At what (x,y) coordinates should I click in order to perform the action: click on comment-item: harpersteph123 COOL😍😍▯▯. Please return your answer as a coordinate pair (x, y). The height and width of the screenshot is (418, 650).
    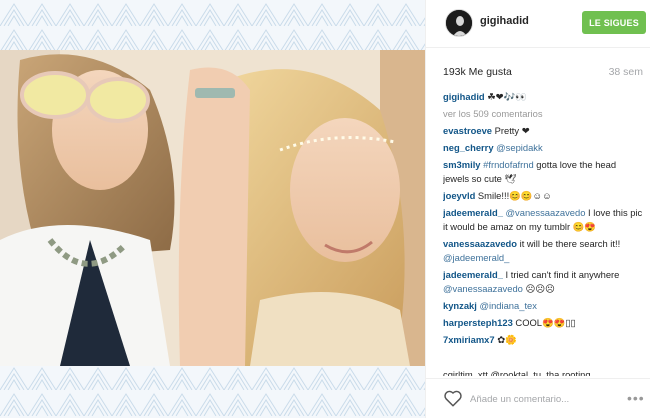
    Looking at the image, I should click on (543, 323).